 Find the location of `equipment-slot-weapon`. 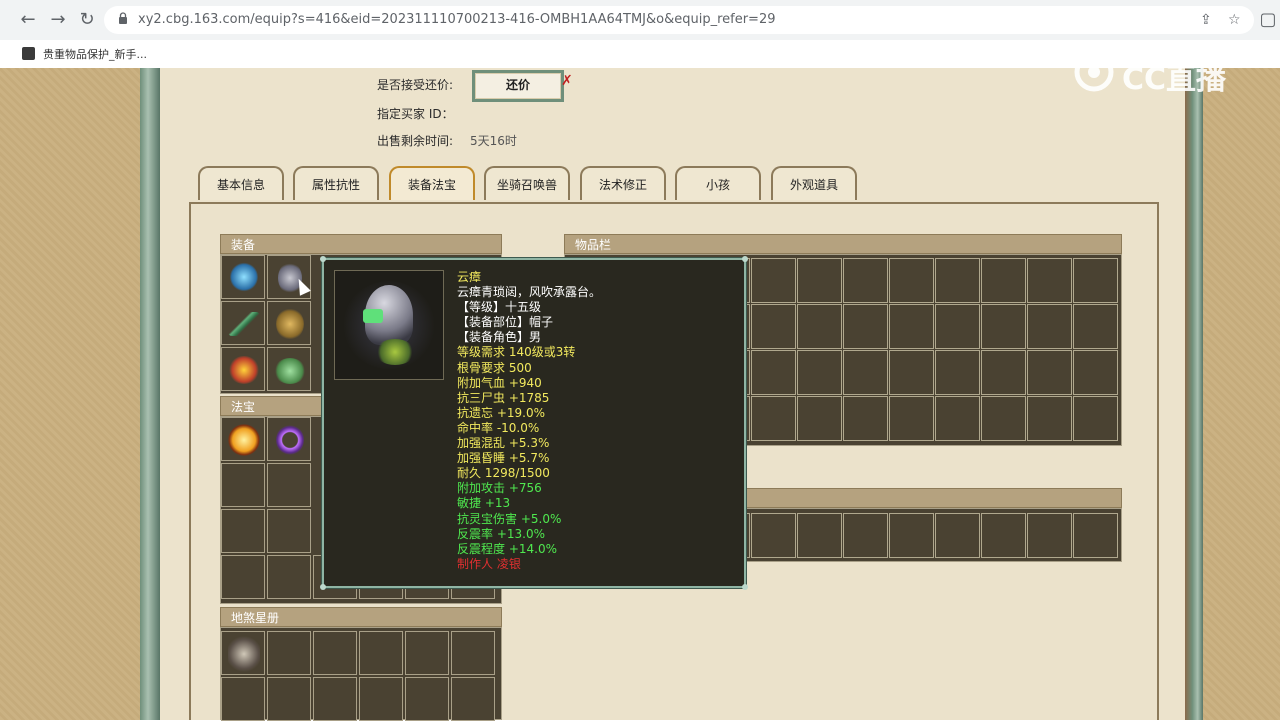

equipment-slot-weapon is located at coordinates (243, 323).